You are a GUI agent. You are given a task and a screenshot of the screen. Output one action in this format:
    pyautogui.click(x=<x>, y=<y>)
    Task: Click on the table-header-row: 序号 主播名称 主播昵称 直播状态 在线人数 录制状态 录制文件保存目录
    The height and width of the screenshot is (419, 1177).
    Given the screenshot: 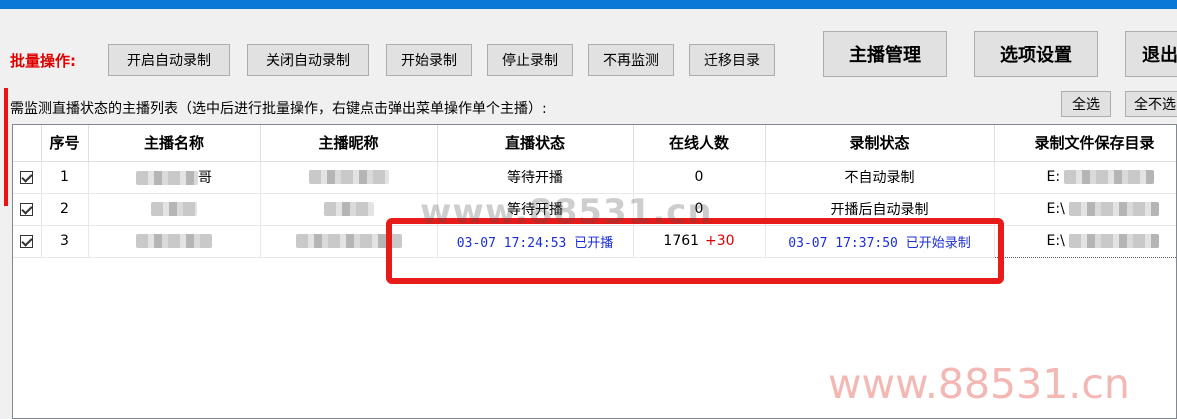 What is the action you would take?
    pyautogui.click(x=594, y=143)
    